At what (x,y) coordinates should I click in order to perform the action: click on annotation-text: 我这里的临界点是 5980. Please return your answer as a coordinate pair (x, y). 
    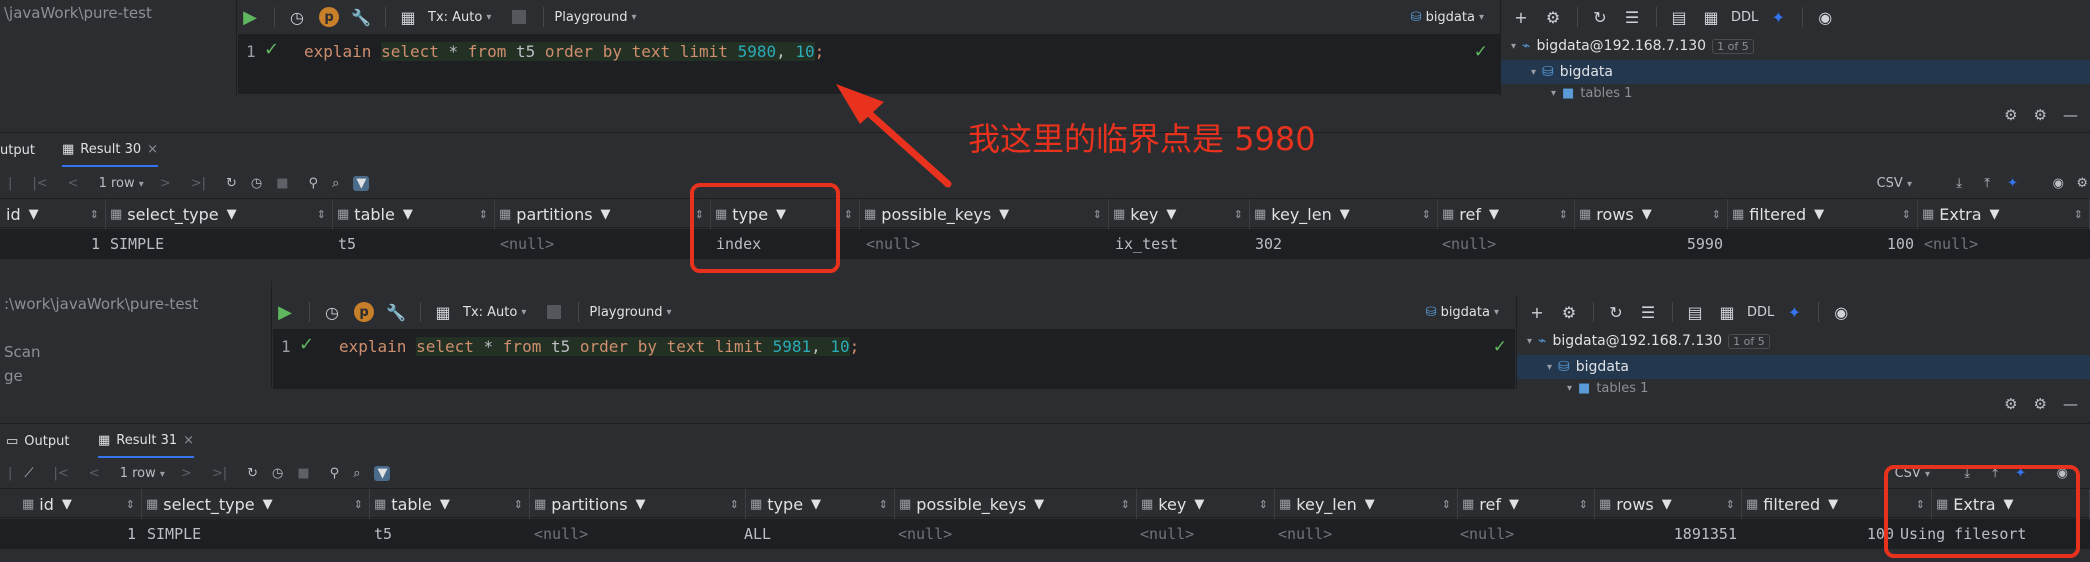
    Looking at the image, I should click on (1142, 139).